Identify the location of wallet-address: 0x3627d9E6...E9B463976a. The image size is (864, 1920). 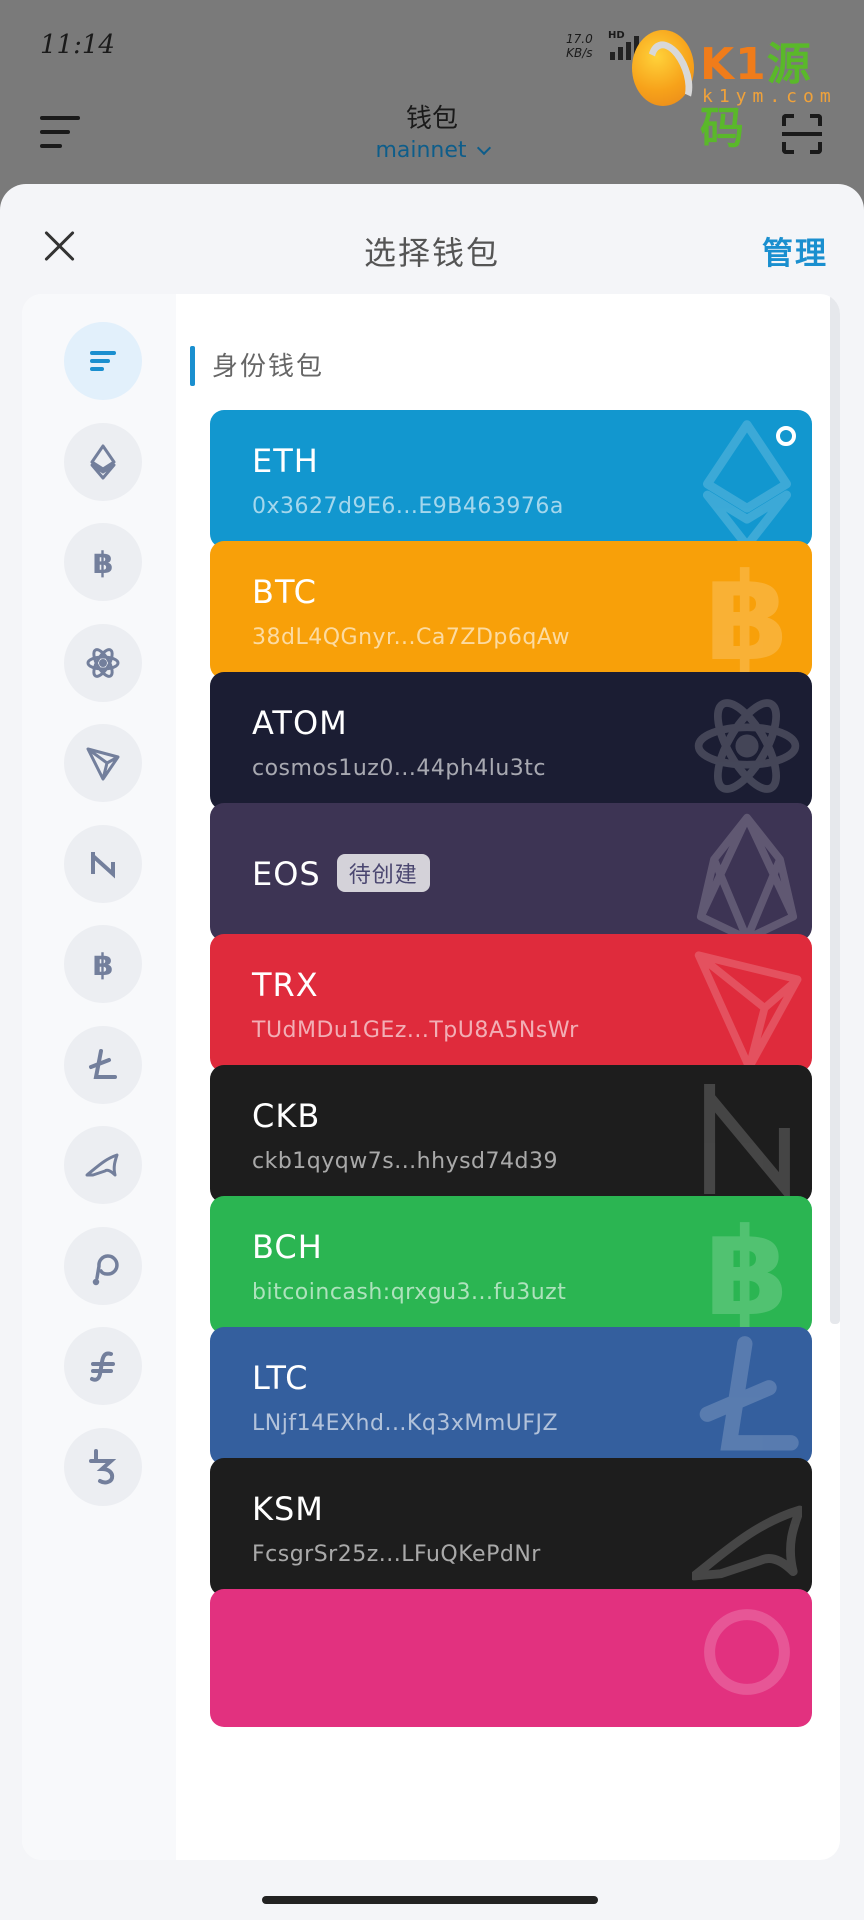
(408, 506).